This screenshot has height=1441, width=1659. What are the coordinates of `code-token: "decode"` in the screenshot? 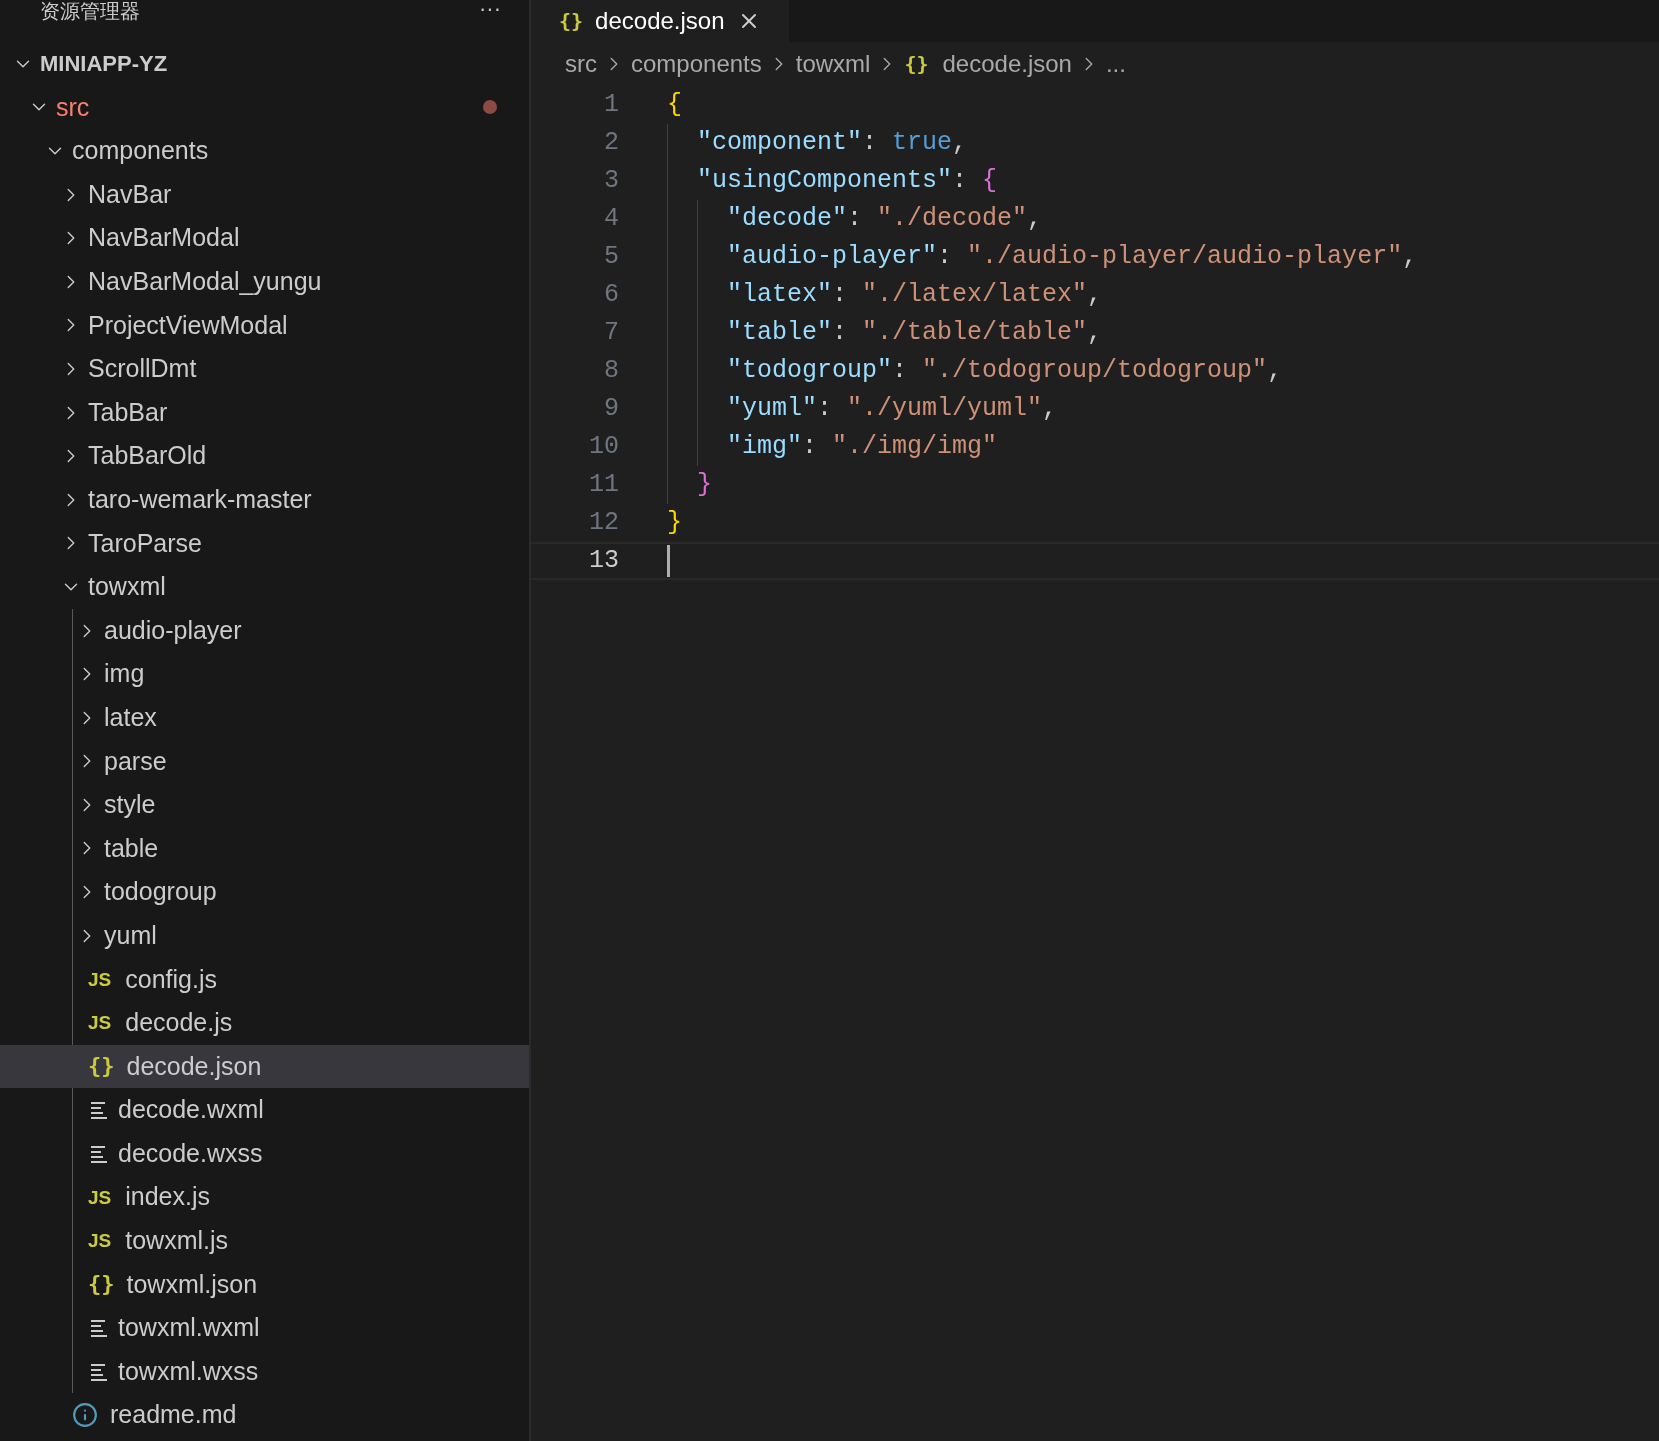 It's located at (787, 219).